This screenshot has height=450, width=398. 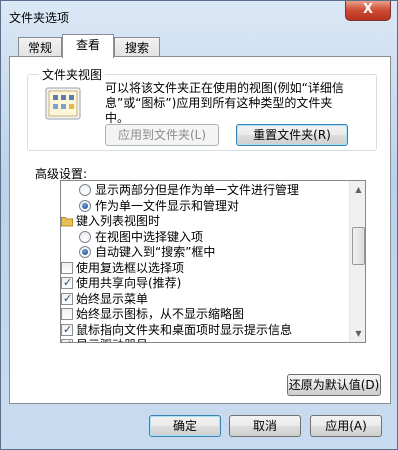 I want to click on setting-item: 自动键入到“搜索”框中, so click(x=205, y=252).